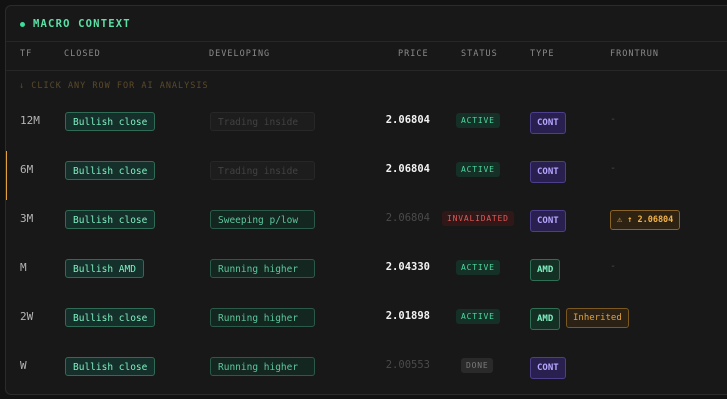  I want to click on row-click-hint: ↓ CLICK ANY ROW FOR AI ANALYSIS, so click(114, 86).